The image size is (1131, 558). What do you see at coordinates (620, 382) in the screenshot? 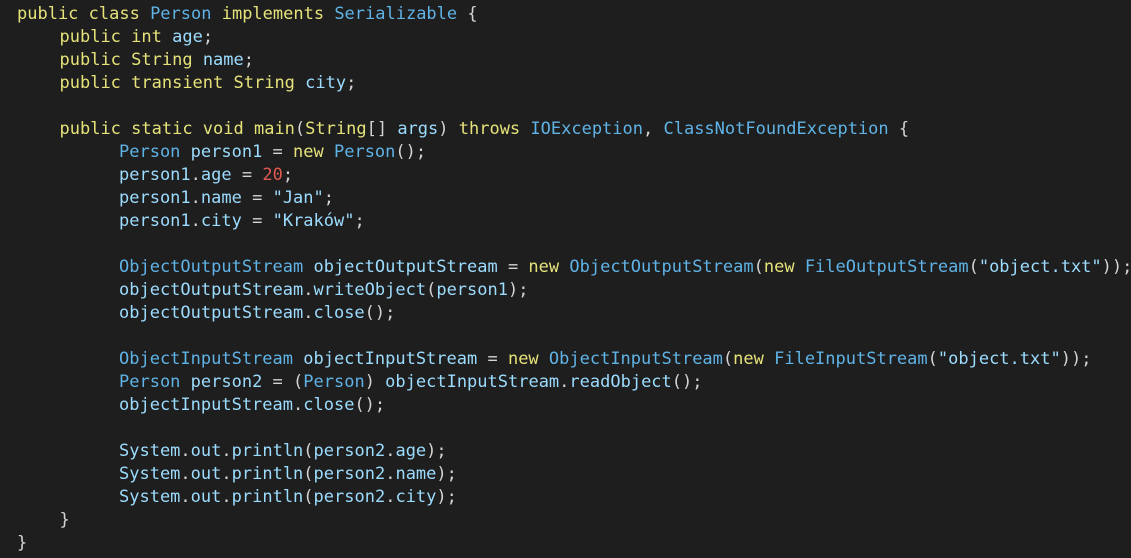
I see `identifier-token: readObject` at bounding box center [620, 382].